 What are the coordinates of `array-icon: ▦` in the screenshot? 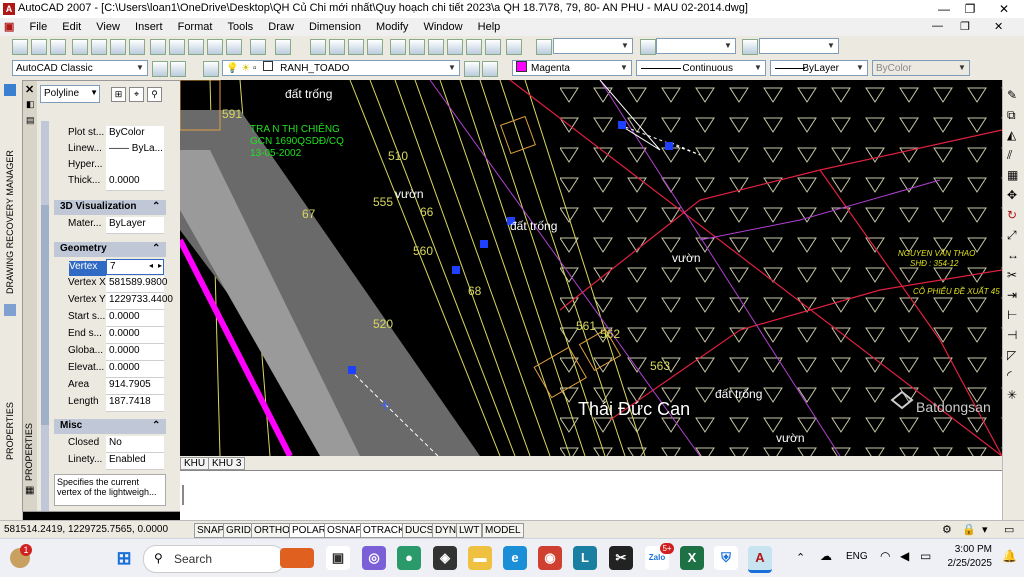 It's located at (1012, 175).